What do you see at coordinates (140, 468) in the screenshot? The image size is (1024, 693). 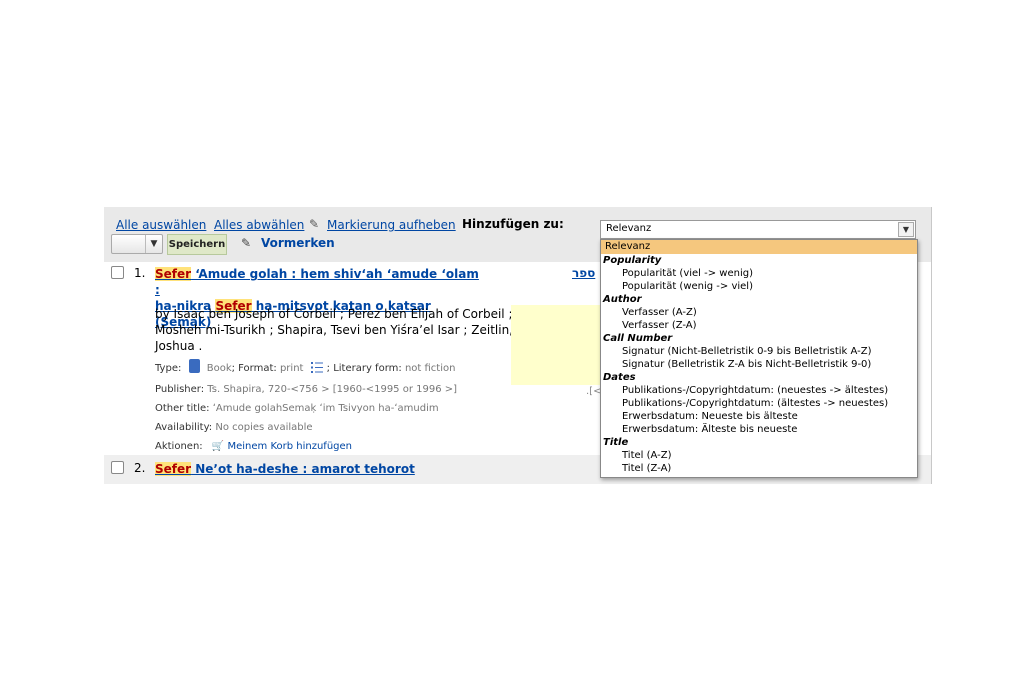 I see `result-number: 2.` at bounding box center [140, 468].